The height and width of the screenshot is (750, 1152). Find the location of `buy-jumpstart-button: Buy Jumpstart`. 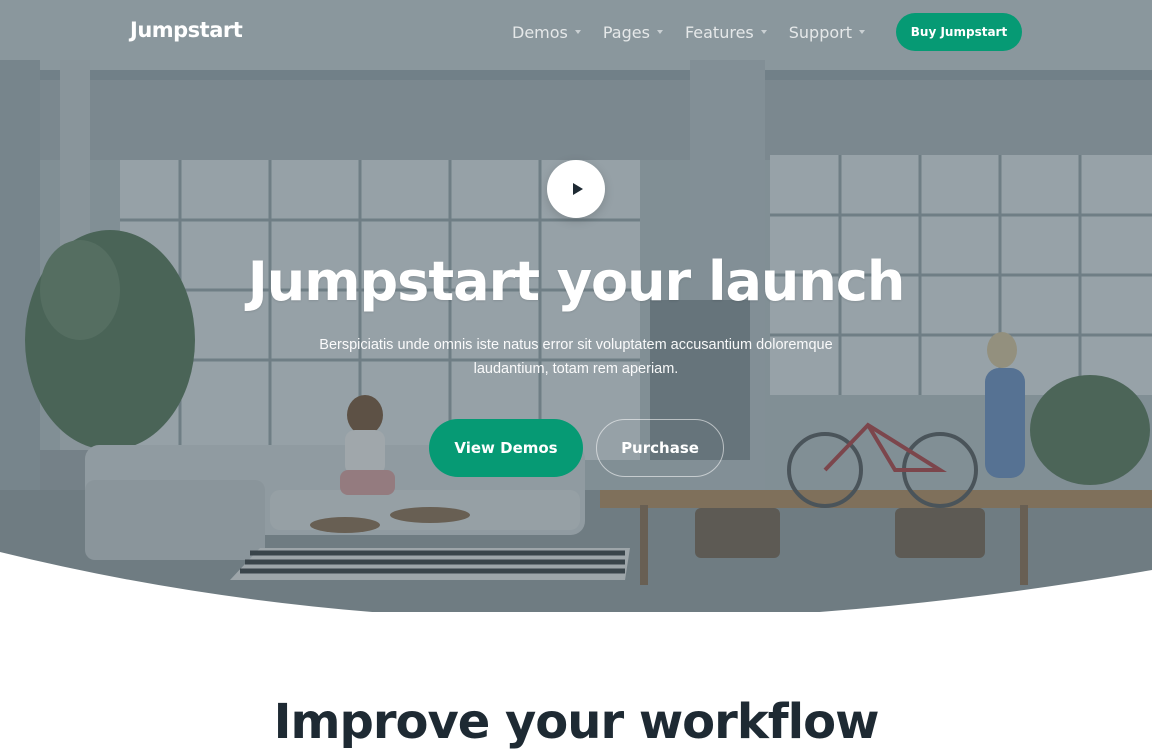

buy-jumpstart-button: Buy Jumpstart is located at coordinates (959, 32).